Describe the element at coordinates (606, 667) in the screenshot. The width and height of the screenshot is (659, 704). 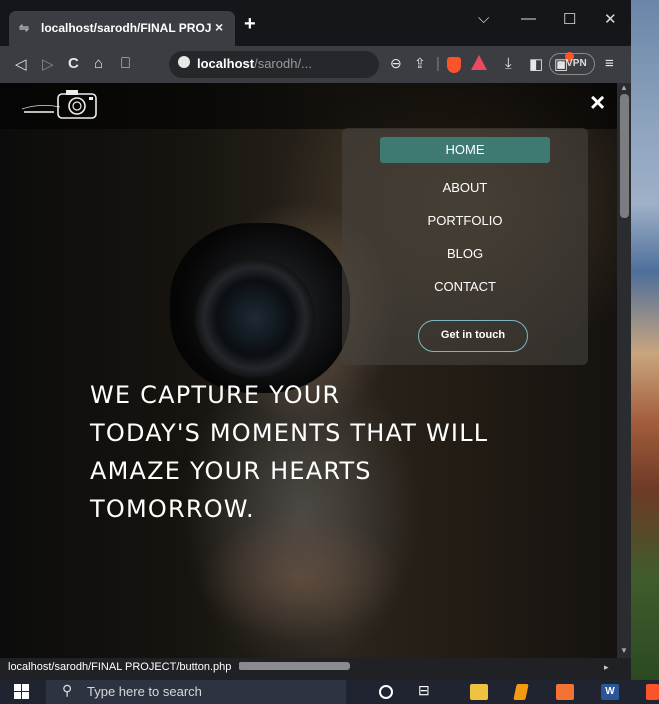
I see `scroll-right-arrow-icon: ▸` at that location.